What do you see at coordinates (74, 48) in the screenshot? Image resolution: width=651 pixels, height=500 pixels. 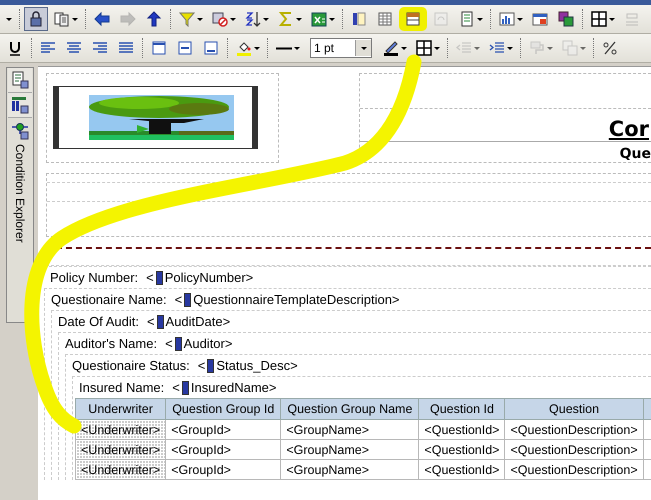 I see `align-center-icon` at bounding box center [74, 48].